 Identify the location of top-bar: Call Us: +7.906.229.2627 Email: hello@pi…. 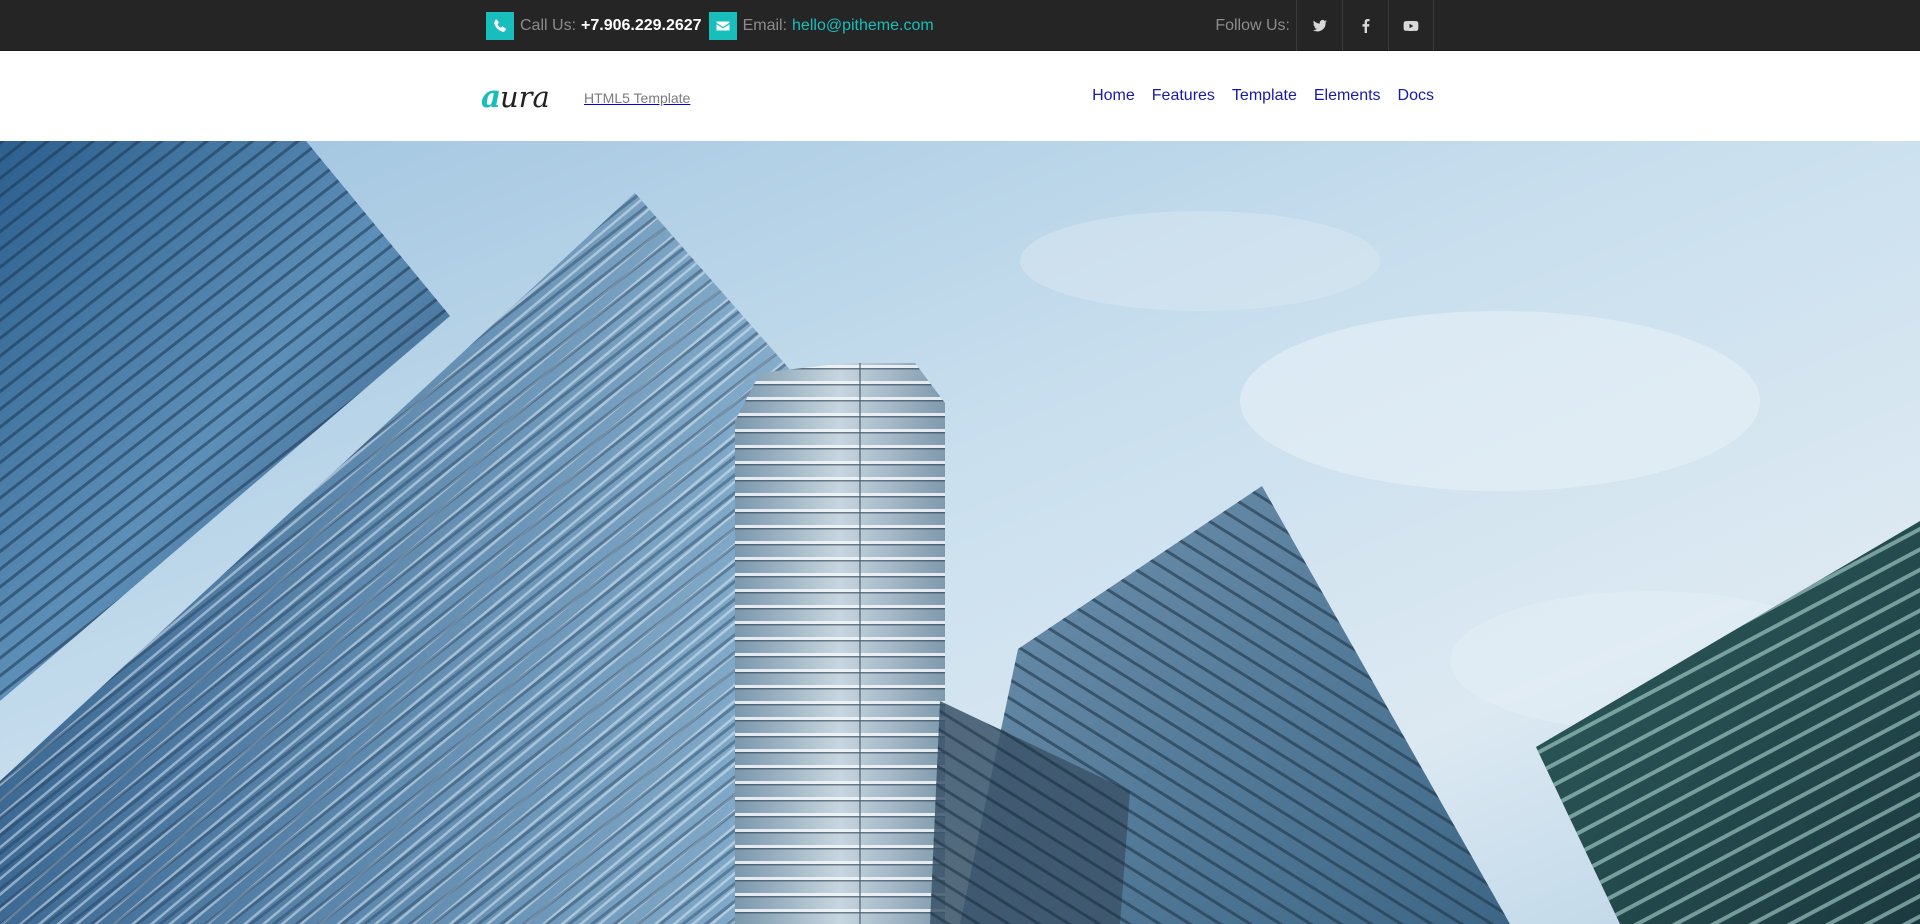
(960, 25).